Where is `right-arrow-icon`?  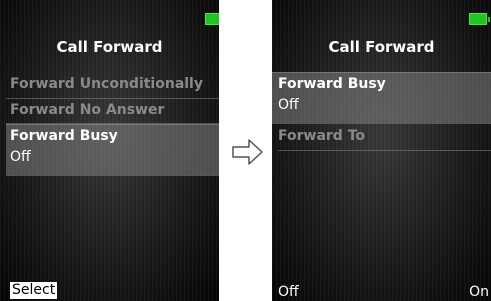
right-arrow-icon is located at coordinates (247, 152).